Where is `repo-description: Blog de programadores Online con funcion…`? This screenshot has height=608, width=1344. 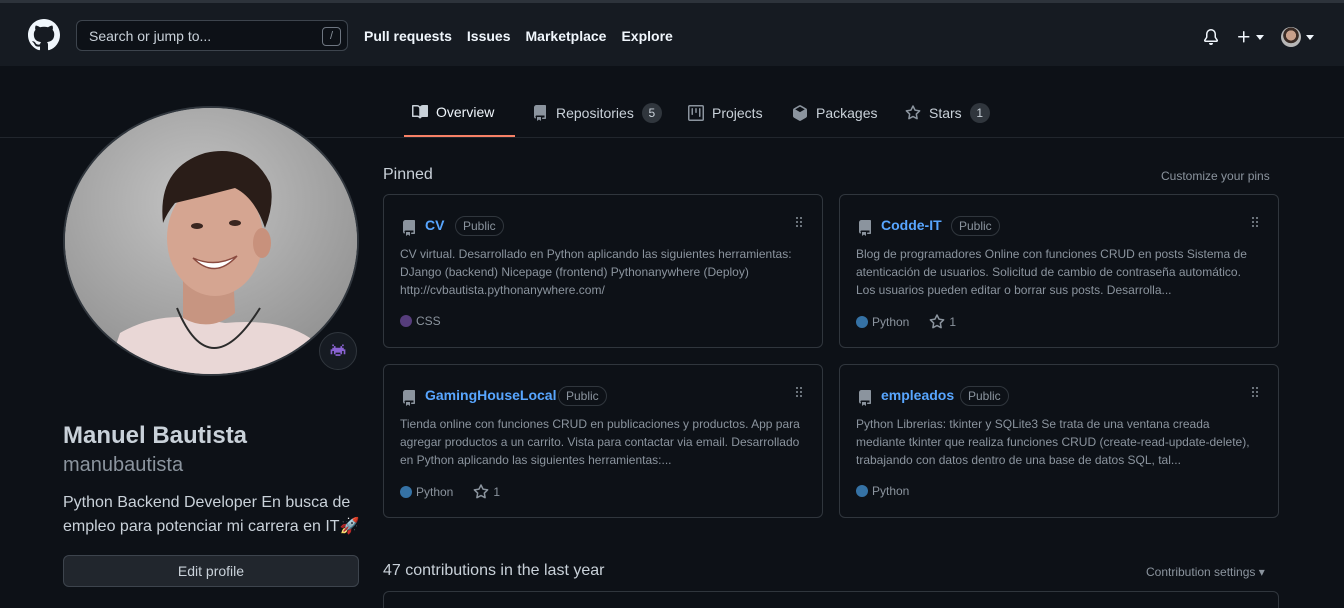
repo-description: Blog de programadores Online con funcion… is located at coordinates (1051, 272).